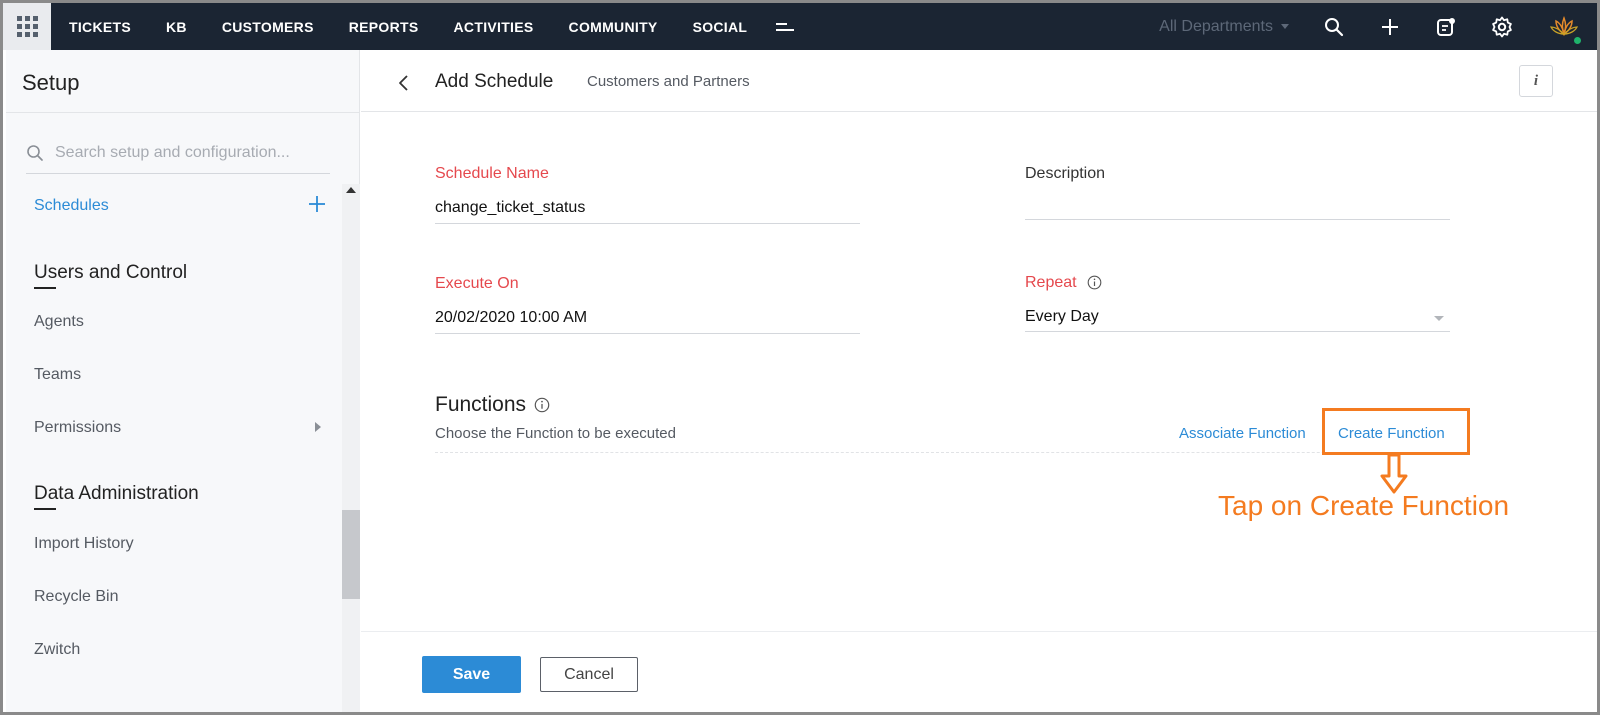  I want to click on execute-on-label: Execute On, so click(477, 283).